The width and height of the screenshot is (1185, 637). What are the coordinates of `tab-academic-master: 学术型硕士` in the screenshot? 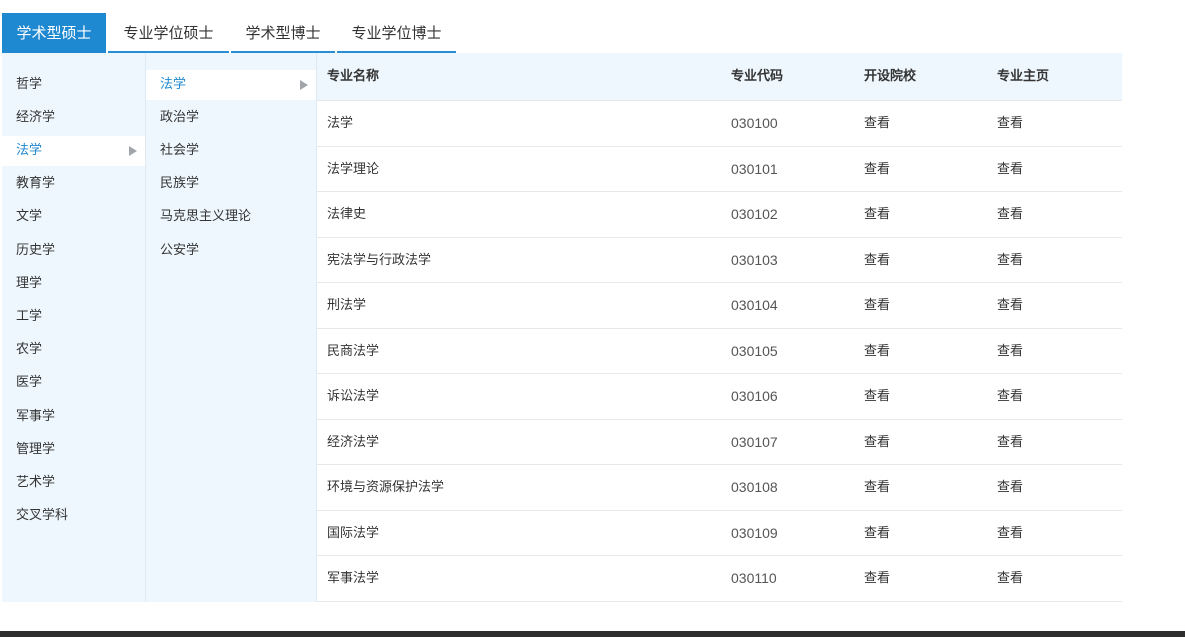 It's located at (54, 33).